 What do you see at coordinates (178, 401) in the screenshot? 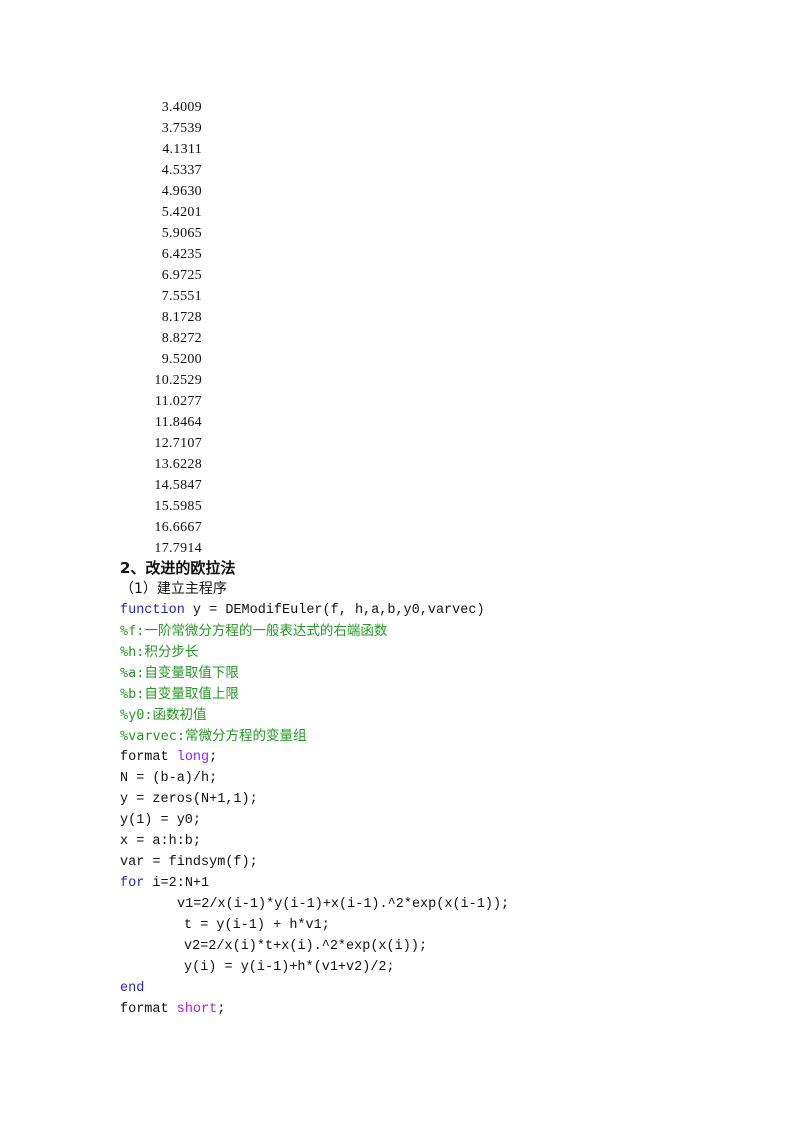
I see `result-value: 11.0277` at bounding box center [178, 401].